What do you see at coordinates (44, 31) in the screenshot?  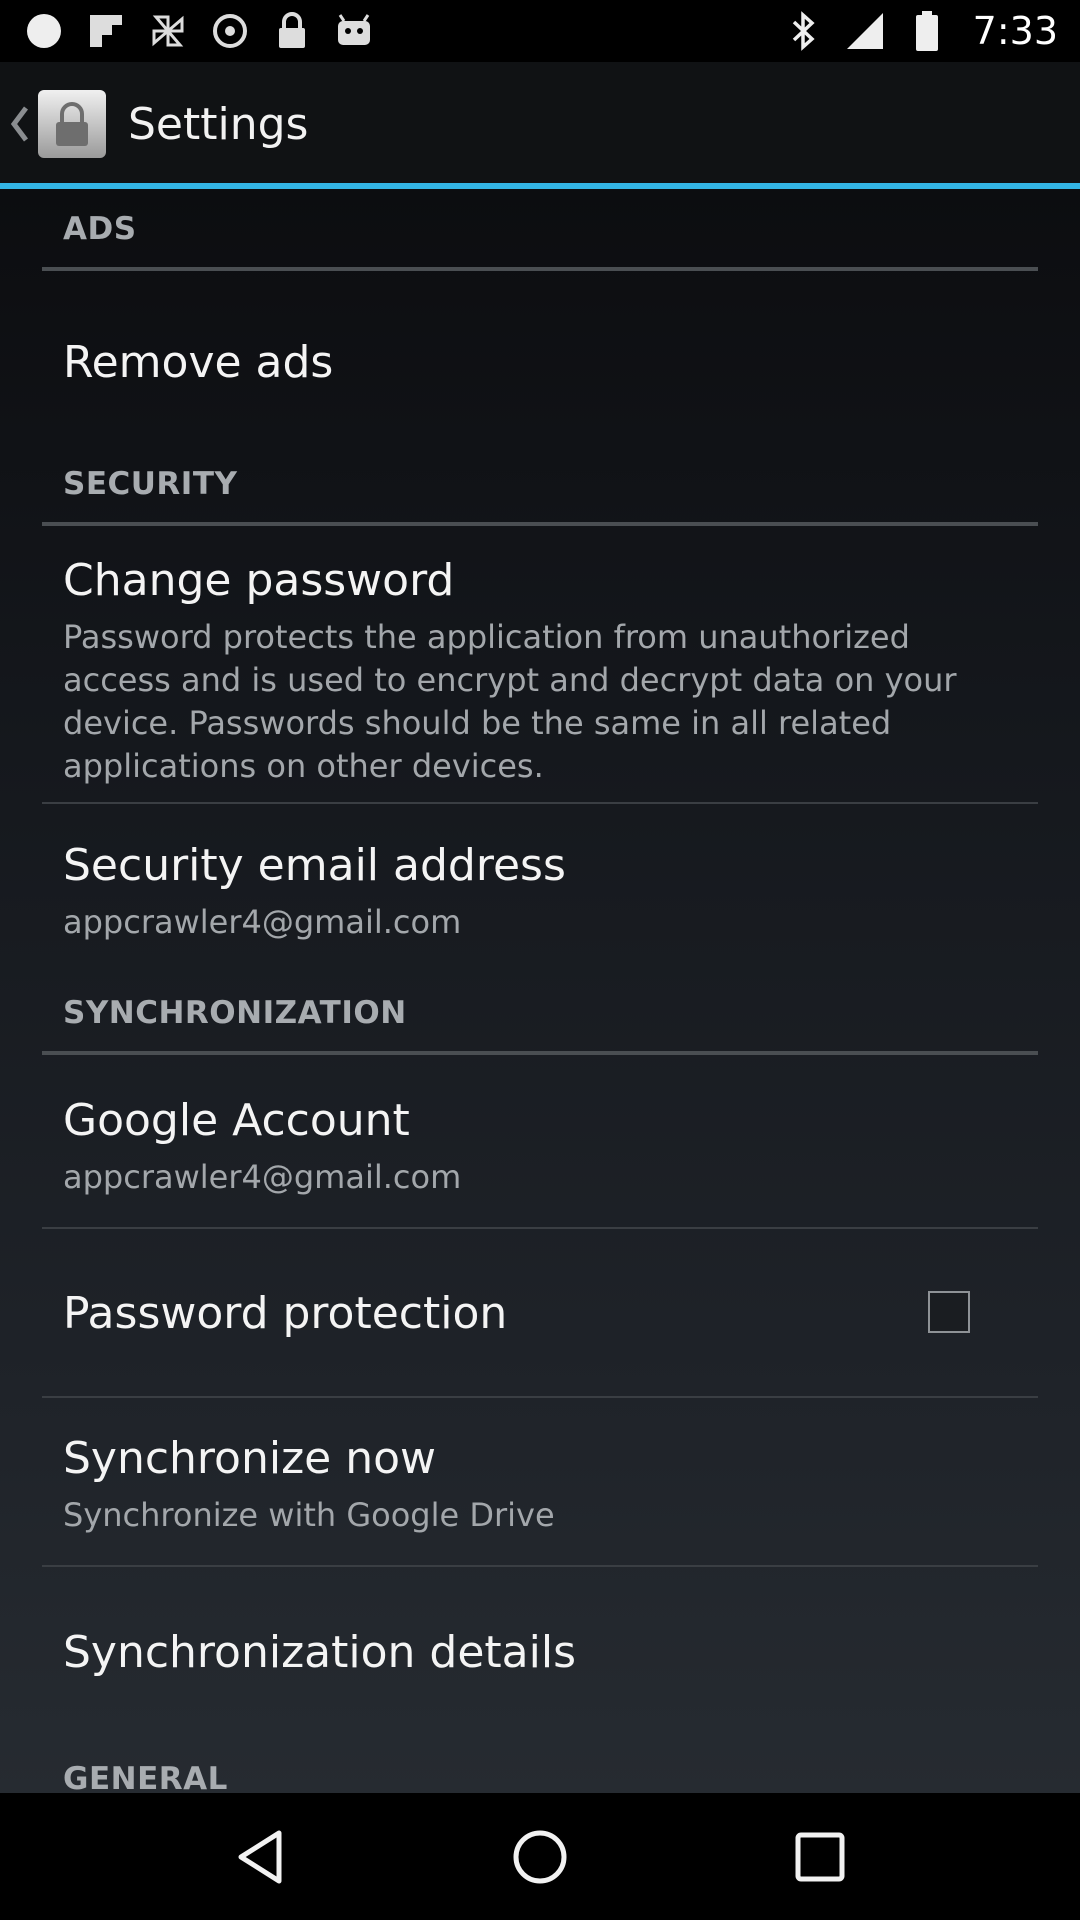 I see `circle-icon` at bounding box center [44, 31].